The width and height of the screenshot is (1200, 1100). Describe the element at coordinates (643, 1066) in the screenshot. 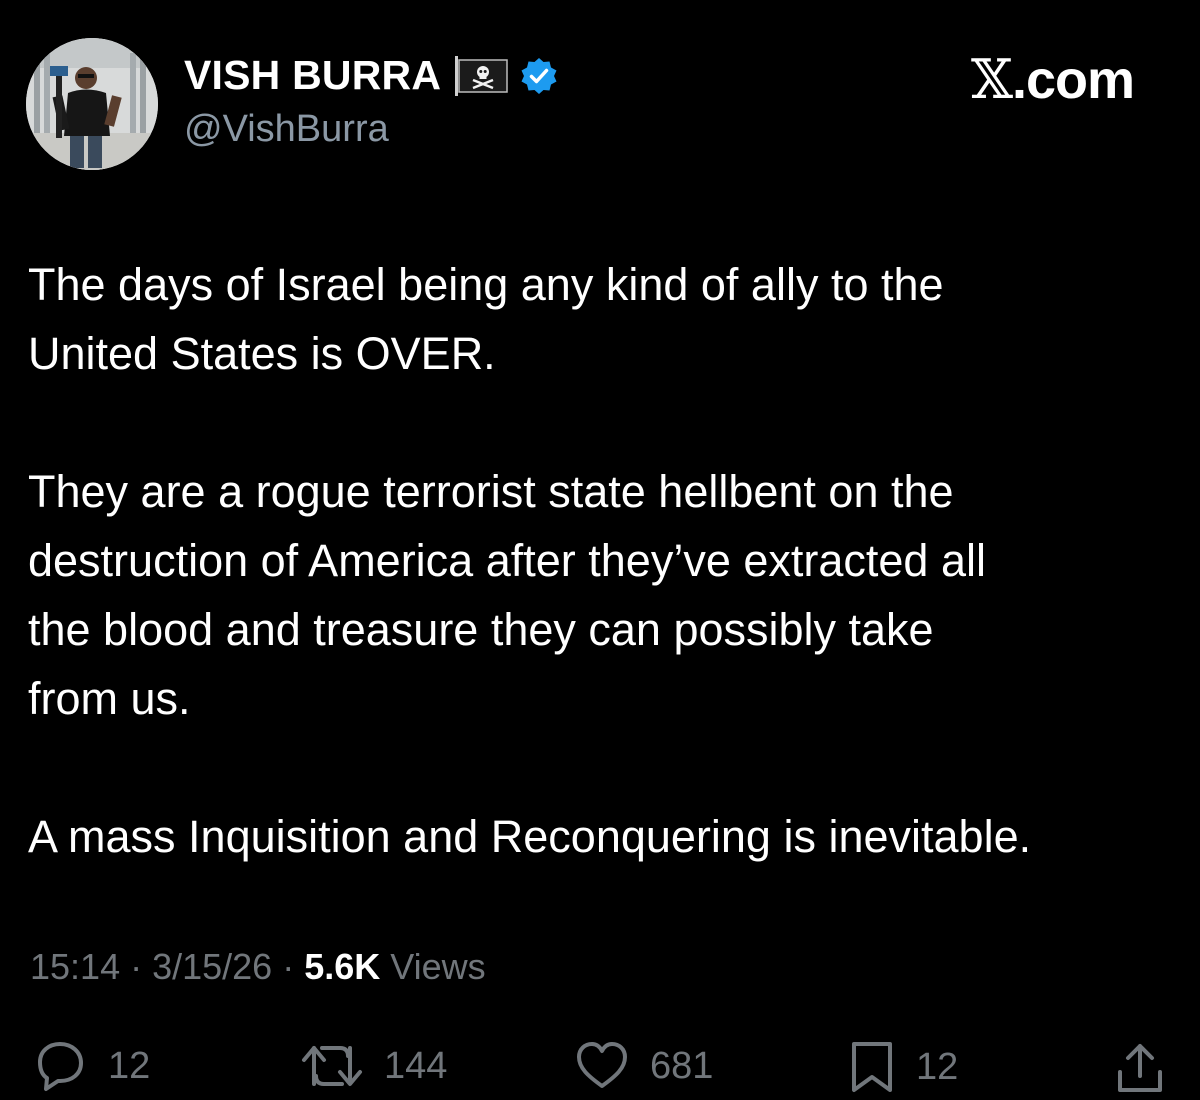

I see `like-button: 681` at that location.